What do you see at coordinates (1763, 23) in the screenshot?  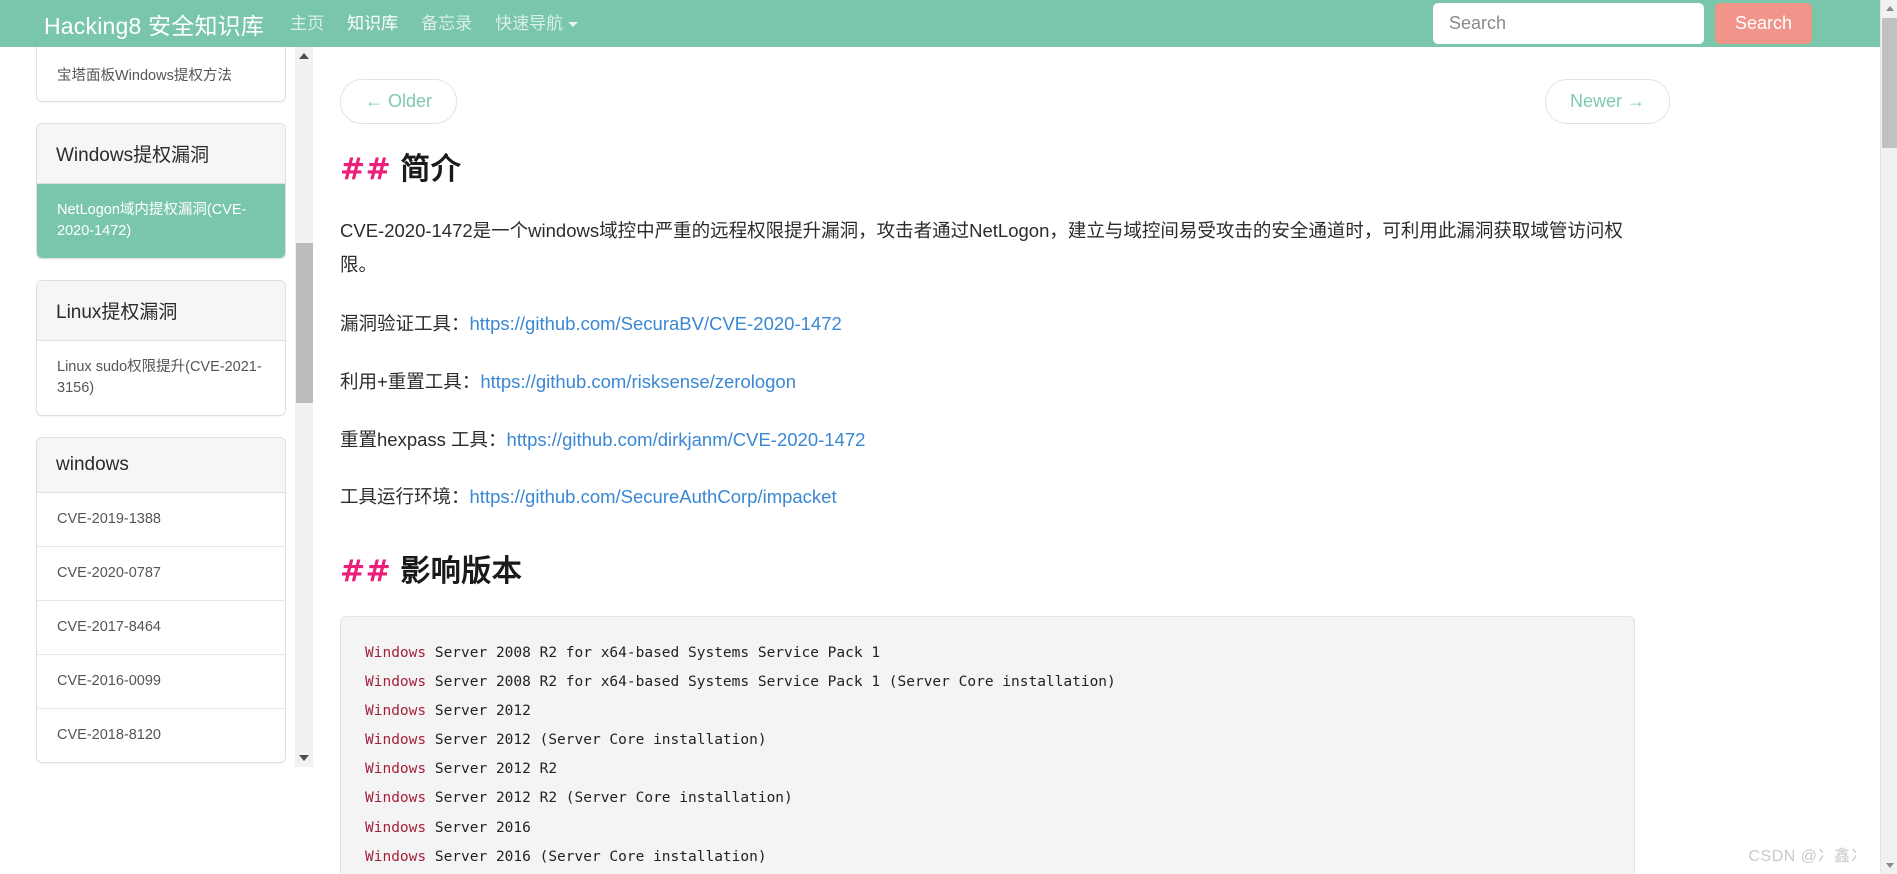 I see `search-button: Search` at bounding box center [1763, 23].